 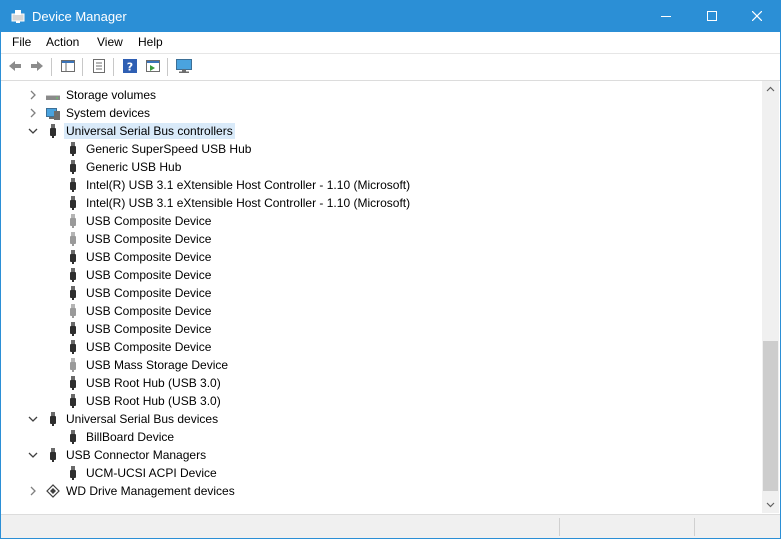 I want to click on system-devices-icon, so click(x=53, y=113).